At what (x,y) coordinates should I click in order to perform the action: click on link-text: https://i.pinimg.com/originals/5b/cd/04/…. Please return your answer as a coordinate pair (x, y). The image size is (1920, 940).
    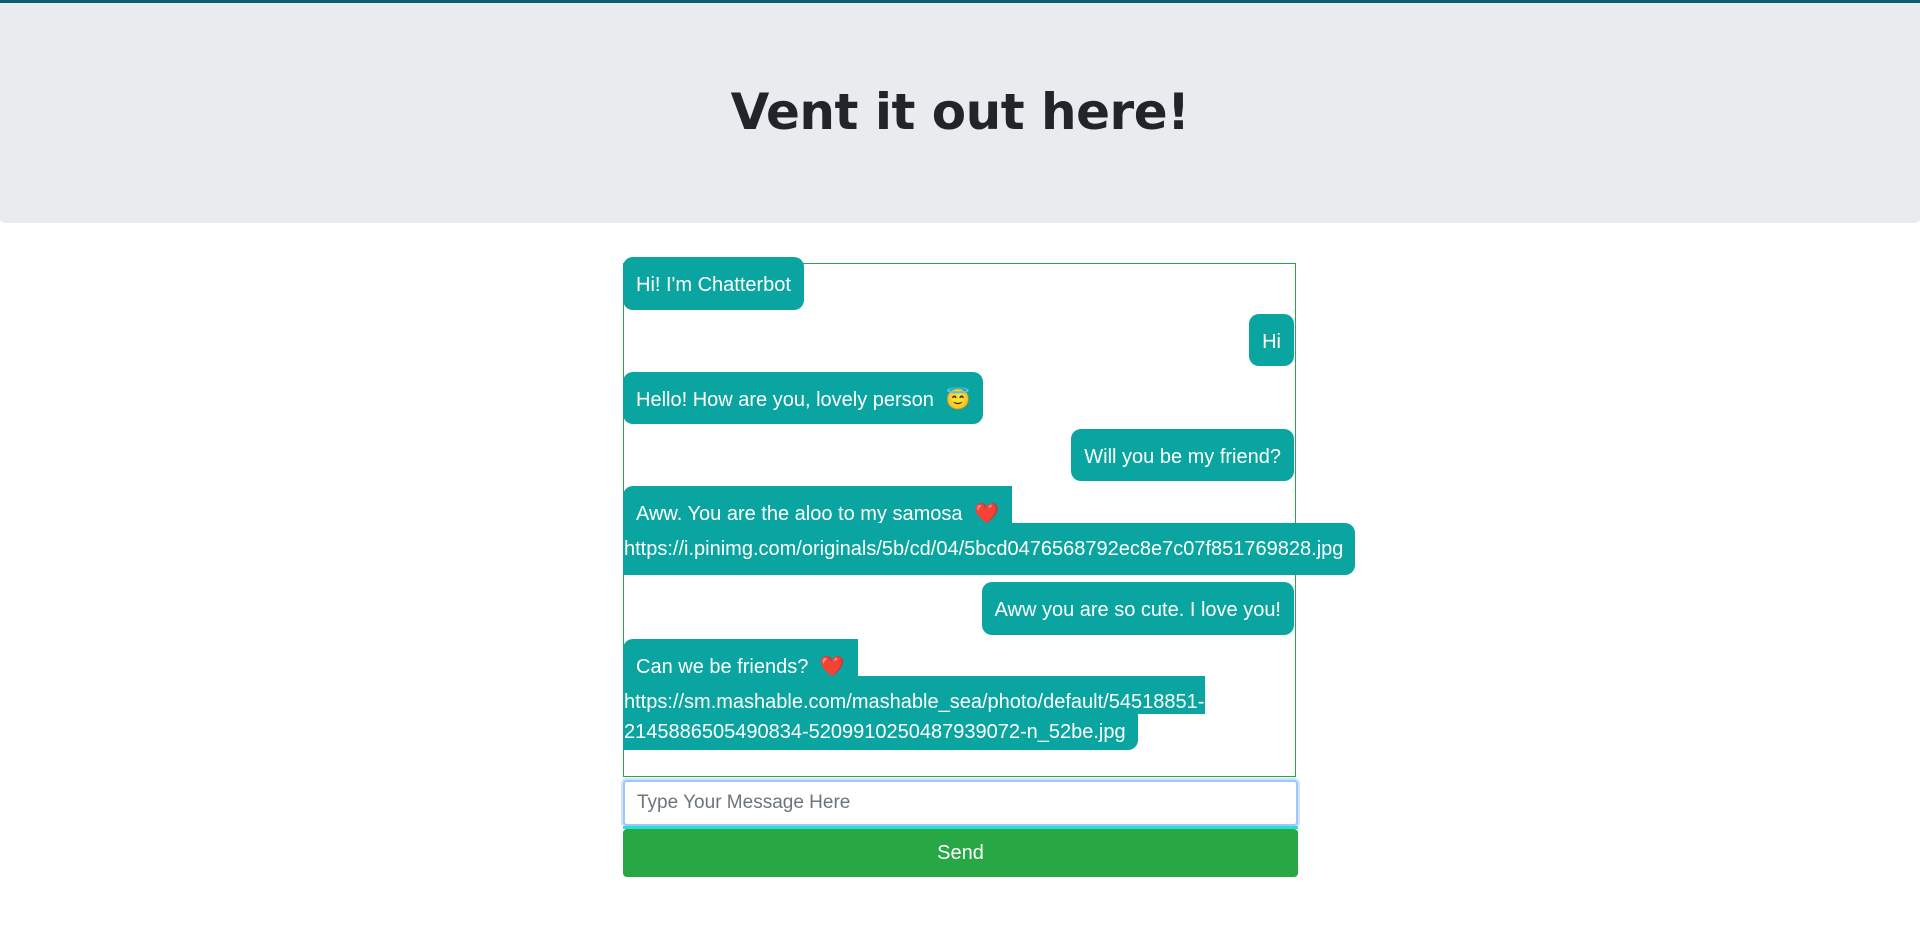
    Looking at the image, I should click on (983, 549).